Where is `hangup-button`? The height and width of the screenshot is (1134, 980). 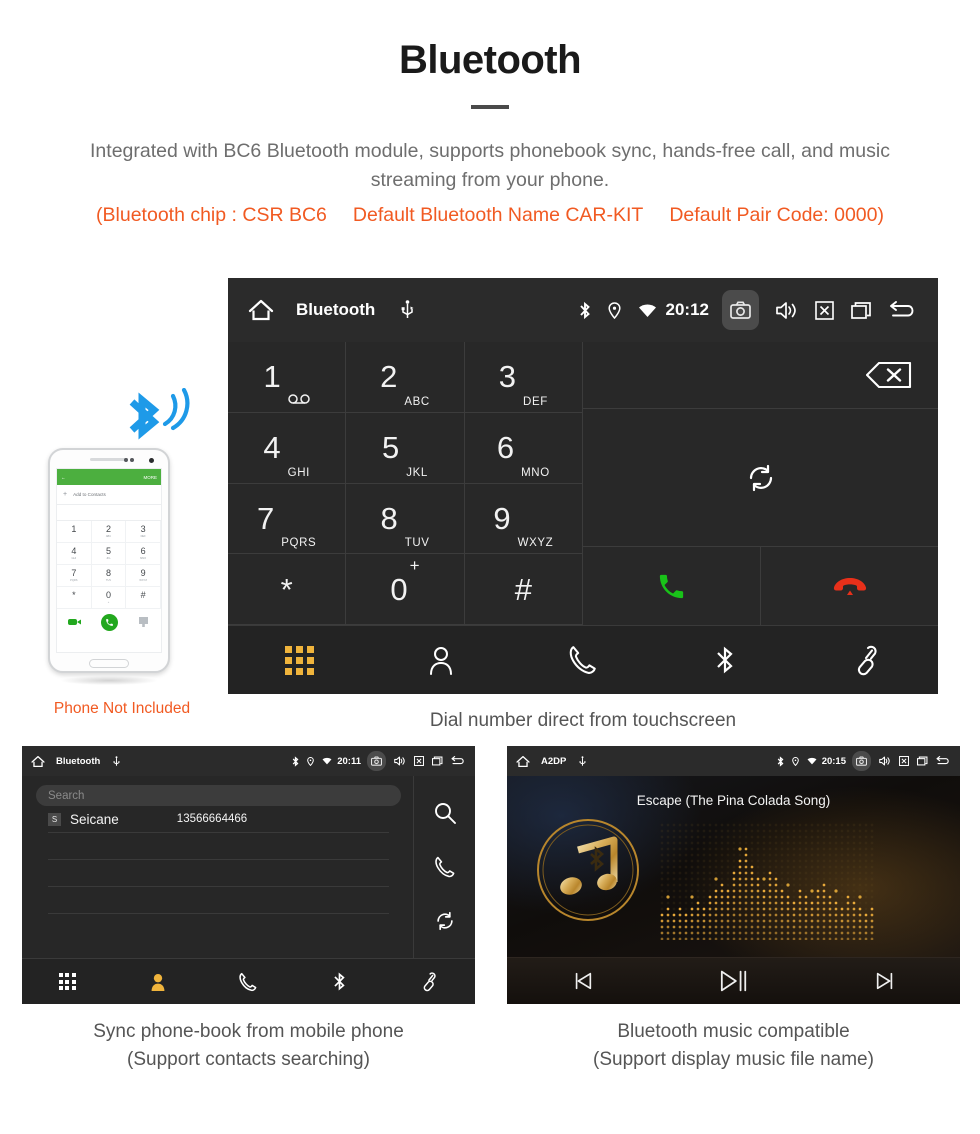 hangup-button is located at coordinates (849, 586).